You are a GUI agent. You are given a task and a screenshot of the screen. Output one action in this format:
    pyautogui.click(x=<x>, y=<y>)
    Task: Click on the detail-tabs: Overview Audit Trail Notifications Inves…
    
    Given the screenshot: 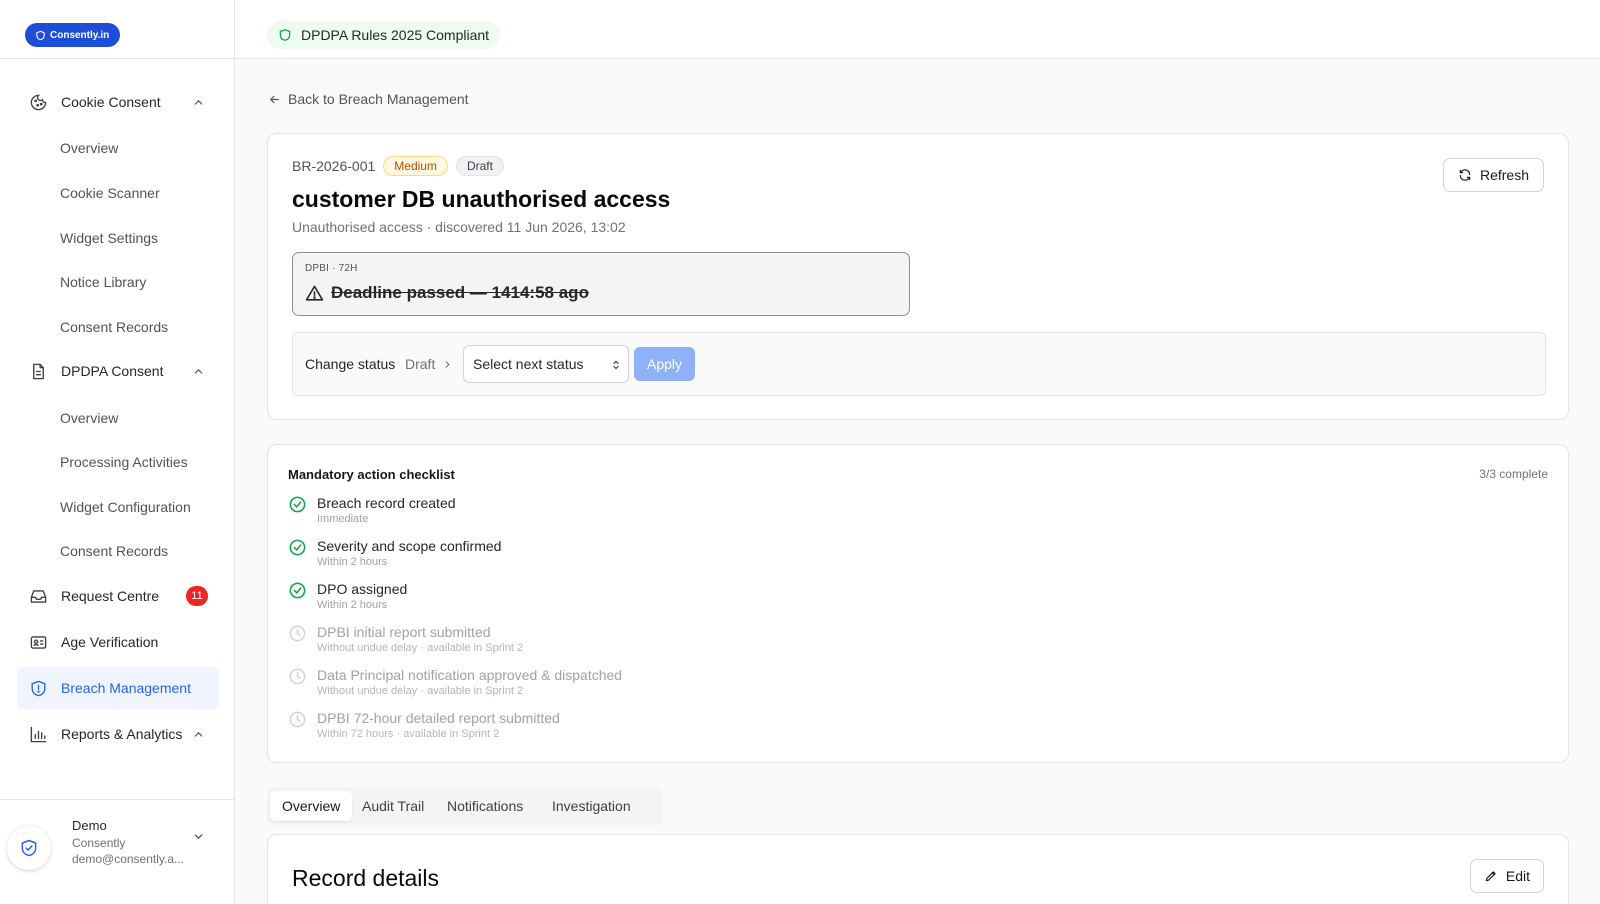 What is the action you would take?
    pyautogui.click(x=465, y=806)
    